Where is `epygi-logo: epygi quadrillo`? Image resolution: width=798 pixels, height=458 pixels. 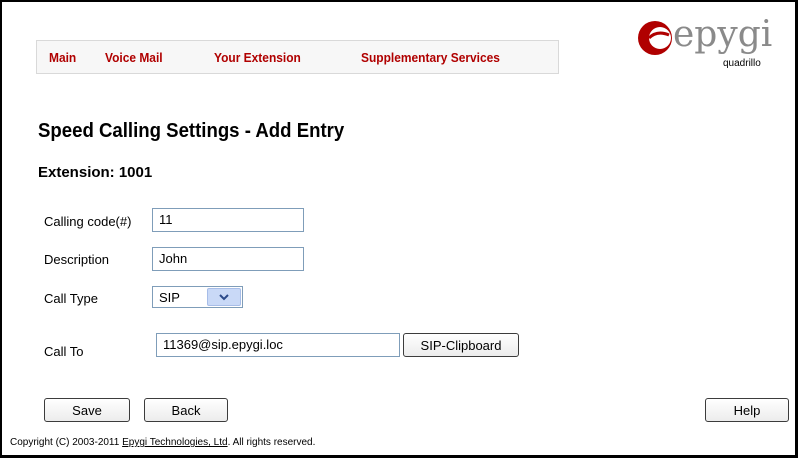 epygi-logo: epygi quadrillo is located at coordinates (706, 44).